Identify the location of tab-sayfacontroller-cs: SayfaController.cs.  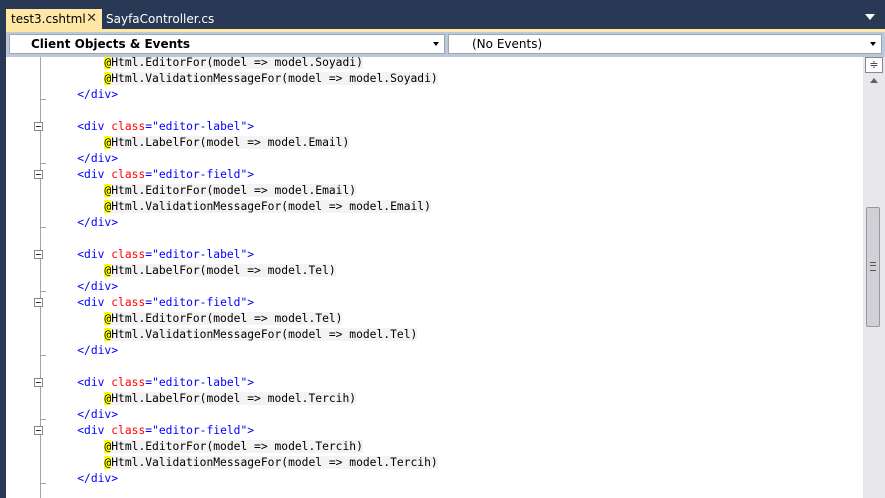
(159, 19).